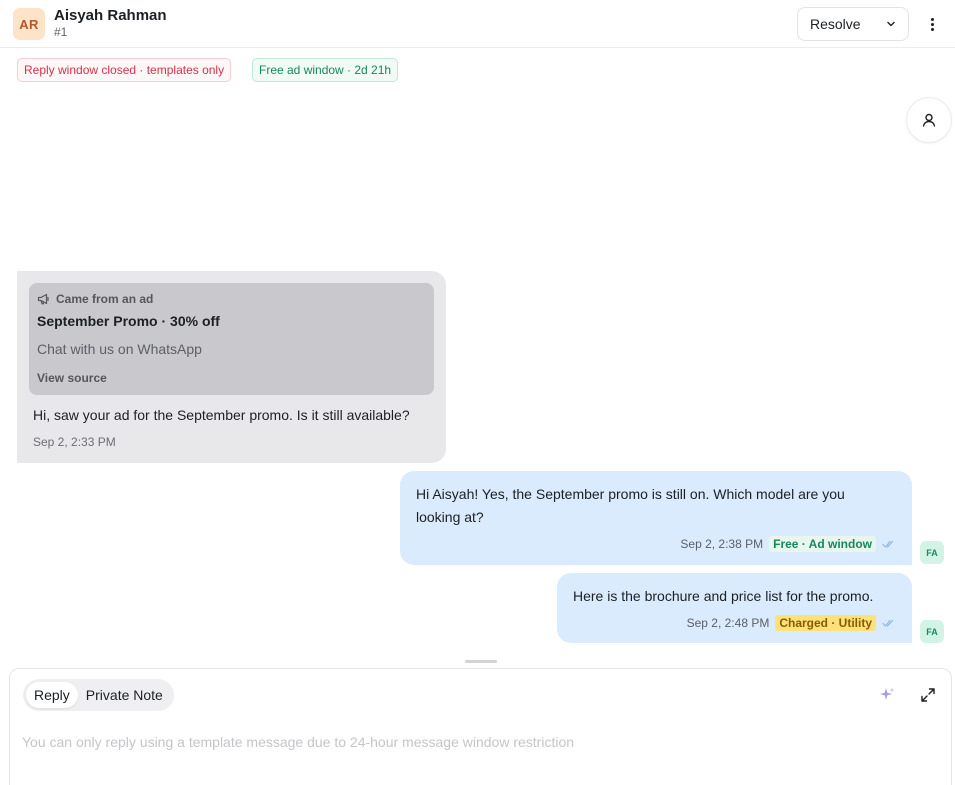  What do you see at coordinates (822, 544) in the screenshot?
I see `billing-tag: Free · Ad window` at bounding box center [822, 544].